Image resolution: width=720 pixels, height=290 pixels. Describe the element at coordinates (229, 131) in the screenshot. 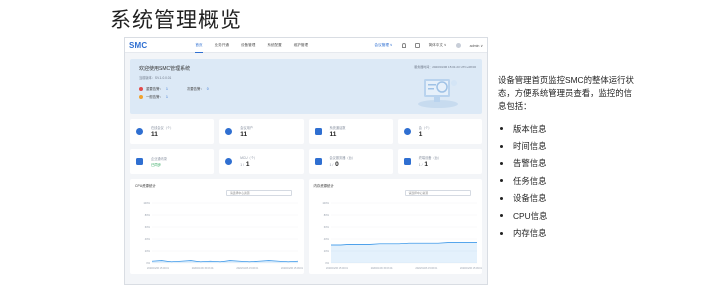

I see `user-icon` at that location.